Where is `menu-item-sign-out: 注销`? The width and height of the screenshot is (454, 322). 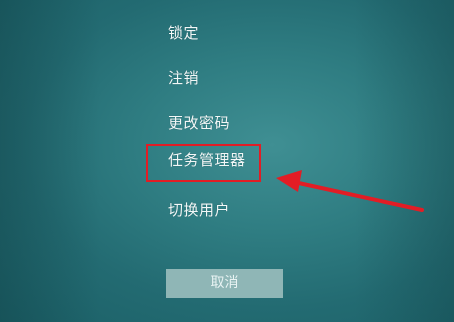
menu-item-sign-out: 注销 is located at coordinates (183, 78).